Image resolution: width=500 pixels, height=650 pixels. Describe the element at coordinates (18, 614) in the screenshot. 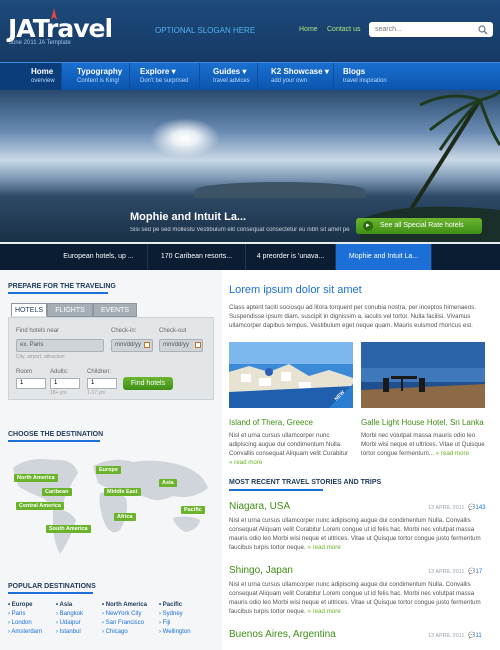

I see `dest-link-label: Paris` at that location.